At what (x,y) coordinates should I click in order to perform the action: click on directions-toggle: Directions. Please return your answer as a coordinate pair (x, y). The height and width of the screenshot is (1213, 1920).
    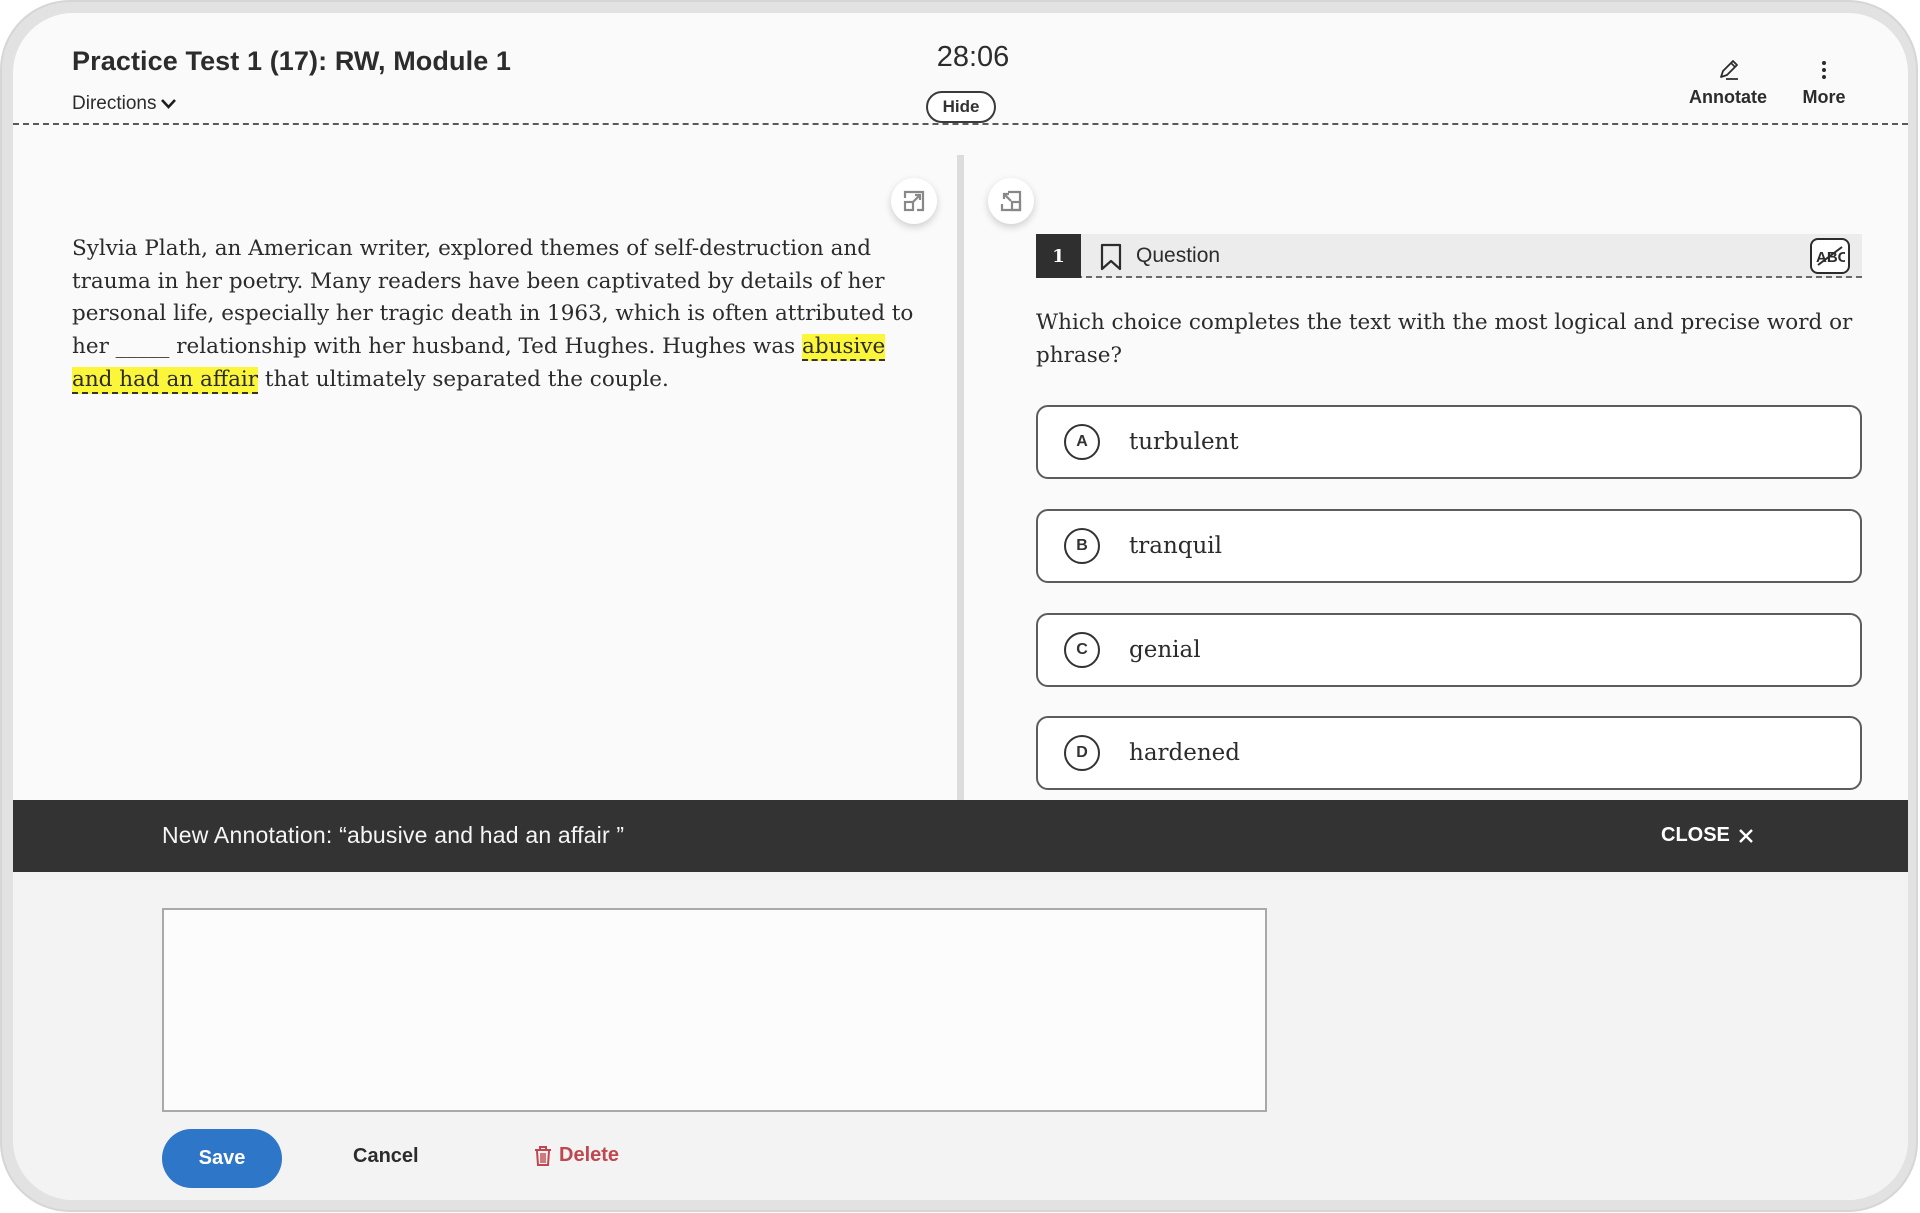
    Looking at the image, I should click on (124, 104).